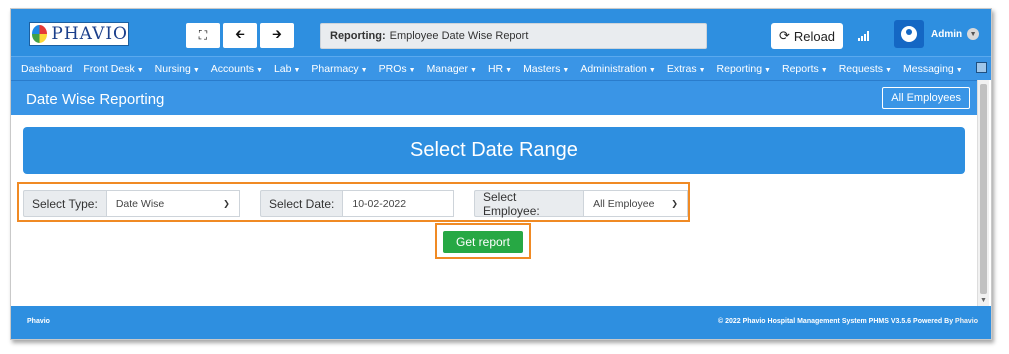 Image resolution: width=1009 pixels, height=354 pixels. I want to click on employee-group: Select Employee: All Employee ❯, so click(581, 204).